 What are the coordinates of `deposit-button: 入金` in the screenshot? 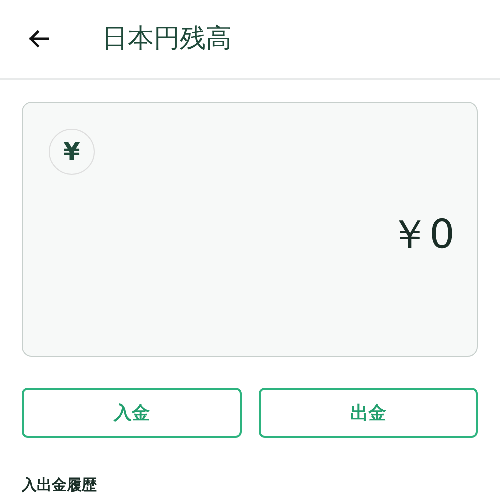 It's located at (132, 413).